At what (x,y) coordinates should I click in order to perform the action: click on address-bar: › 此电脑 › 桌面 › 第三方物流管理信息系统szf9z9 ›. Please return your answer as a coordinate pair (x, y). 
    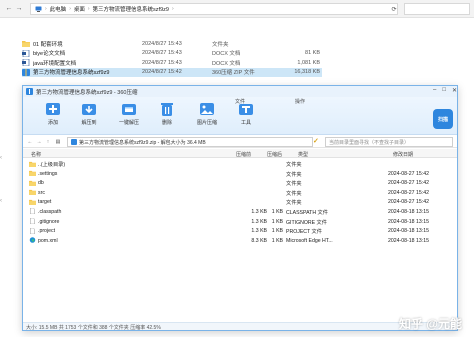
    Looking at the image, I should click on (214, 9).